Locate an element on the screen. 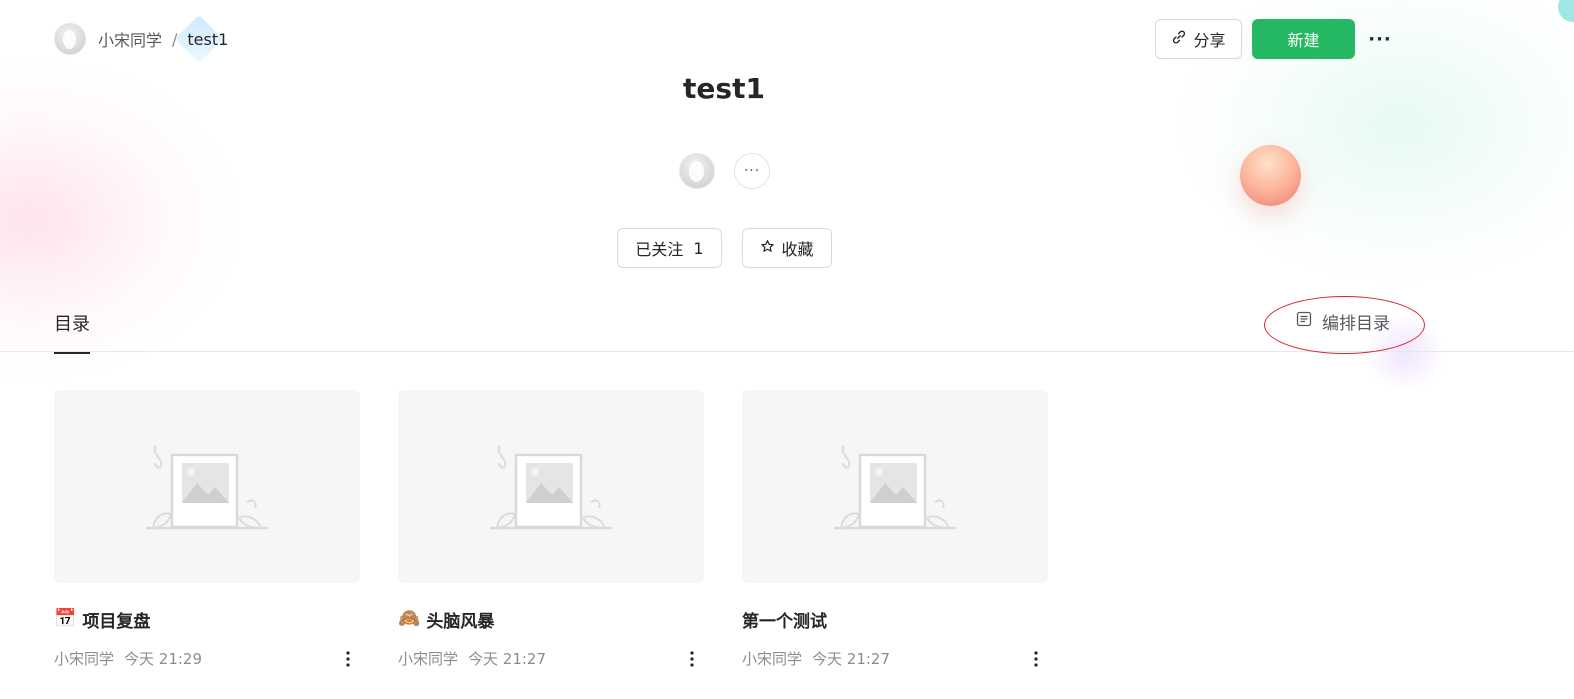 This screenshot has width=1574, height=699. collect-button: 收藏 is located at coordinates (787, 248).